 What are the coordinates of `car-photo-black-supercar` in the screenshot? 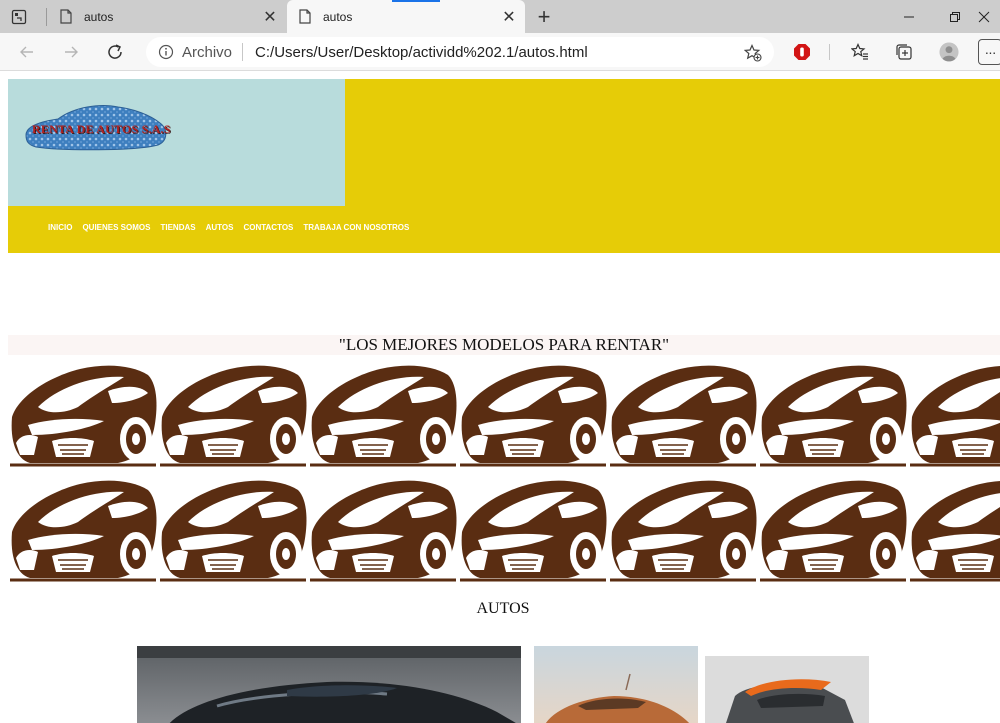 It's located at (329, 684).